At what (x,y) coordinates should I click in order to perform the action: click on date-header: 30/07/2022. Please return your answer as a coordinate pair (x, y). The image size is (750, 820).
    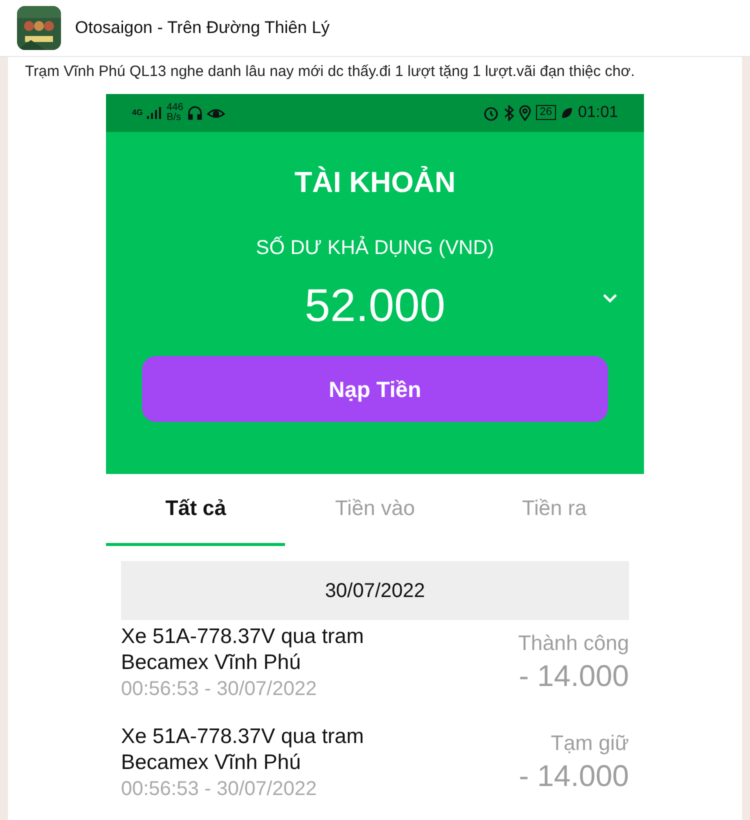
    Looking at the image, I should click on (375, 590).